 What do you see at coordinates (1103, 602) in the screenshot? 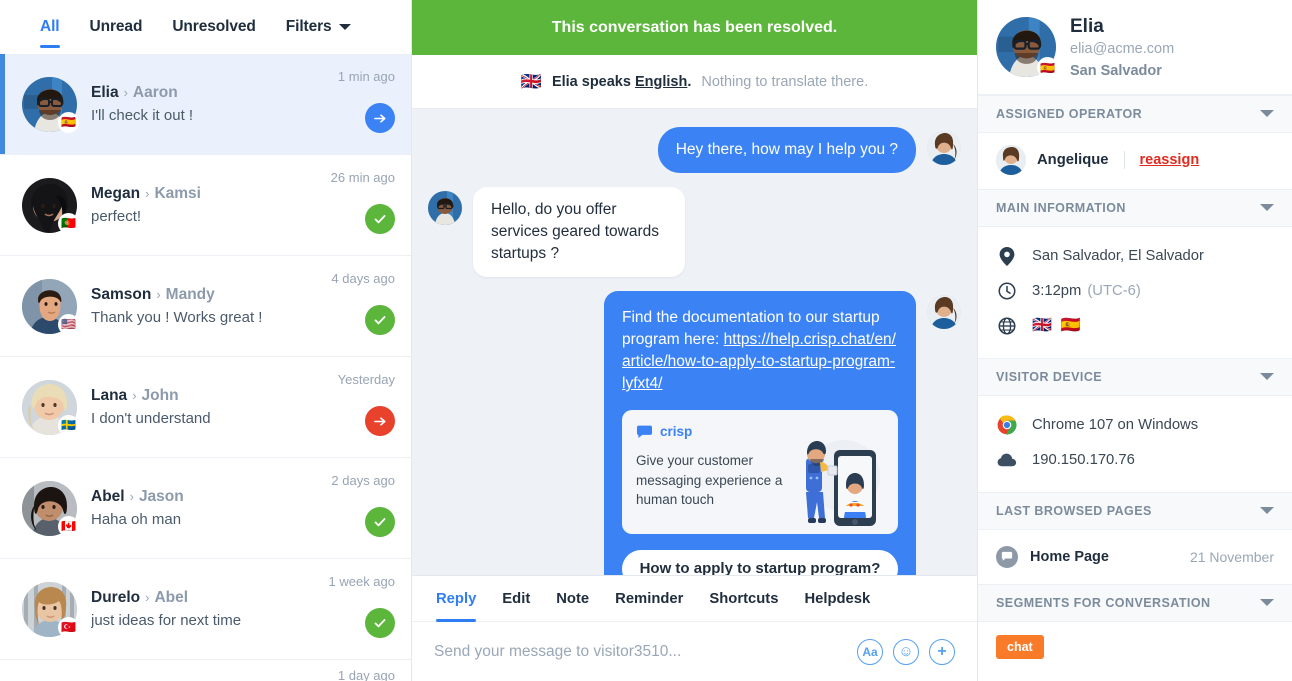
I see `section-segments-title: SEGMENTS FOR CONVERSATION` at bounding box center [1103, 602].